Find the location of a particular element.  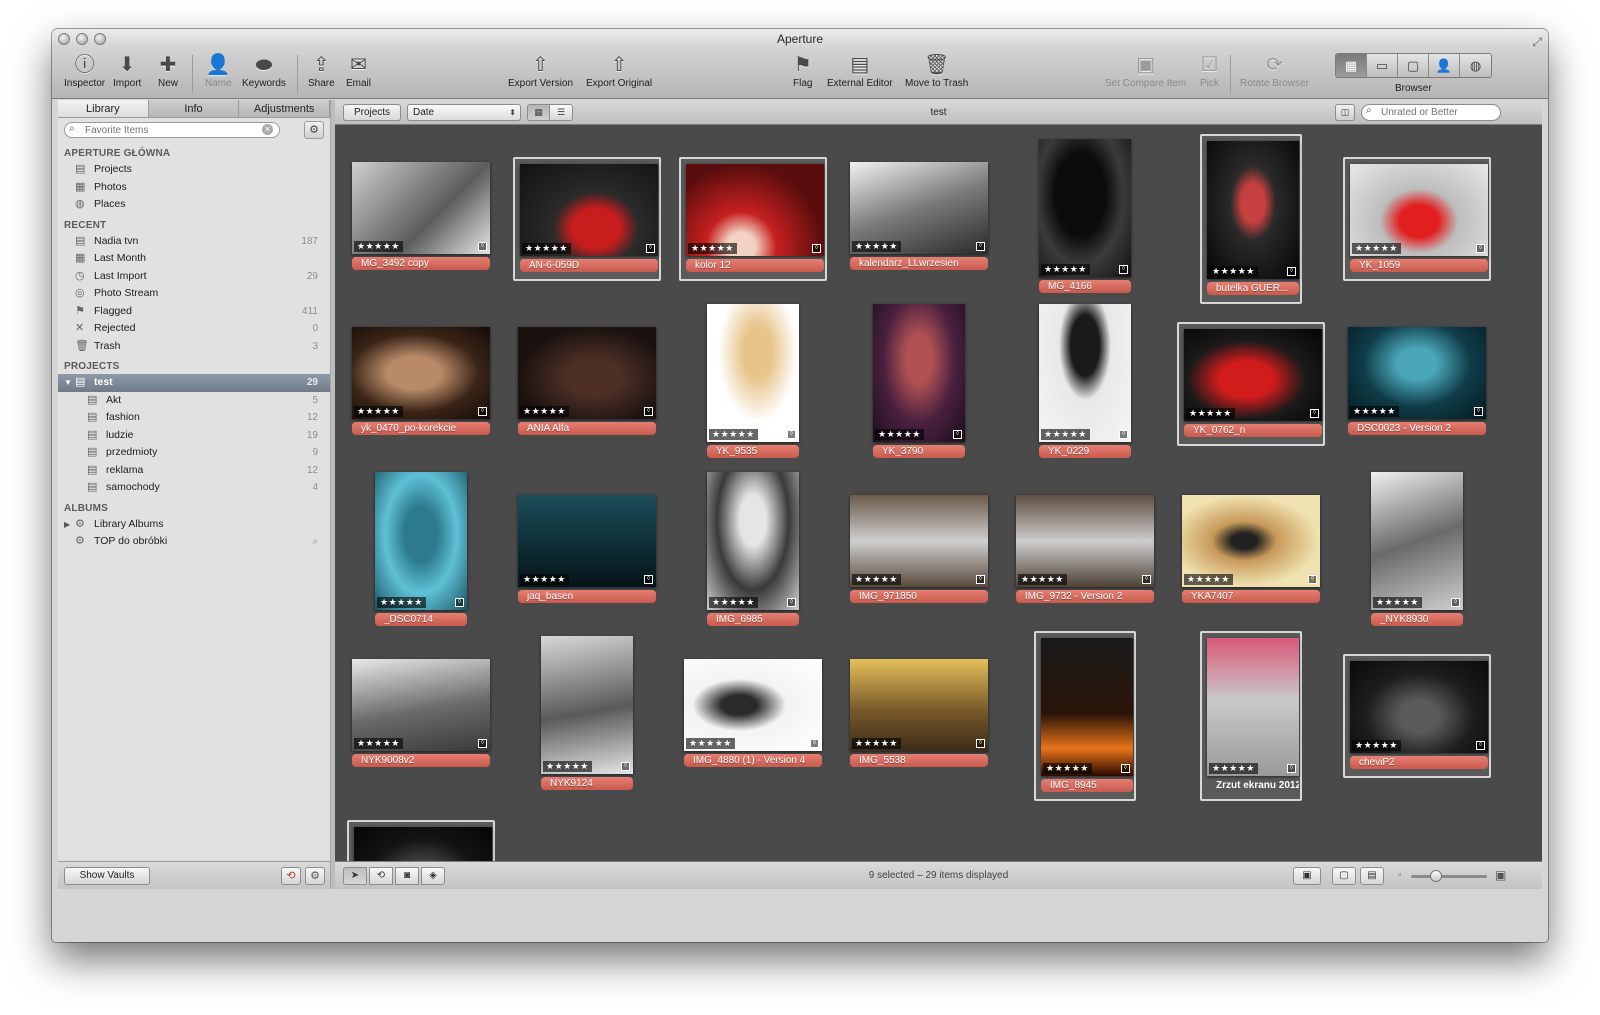

album-item-samochody: ▤ samochody 4 is located at coordinates (194, 488).